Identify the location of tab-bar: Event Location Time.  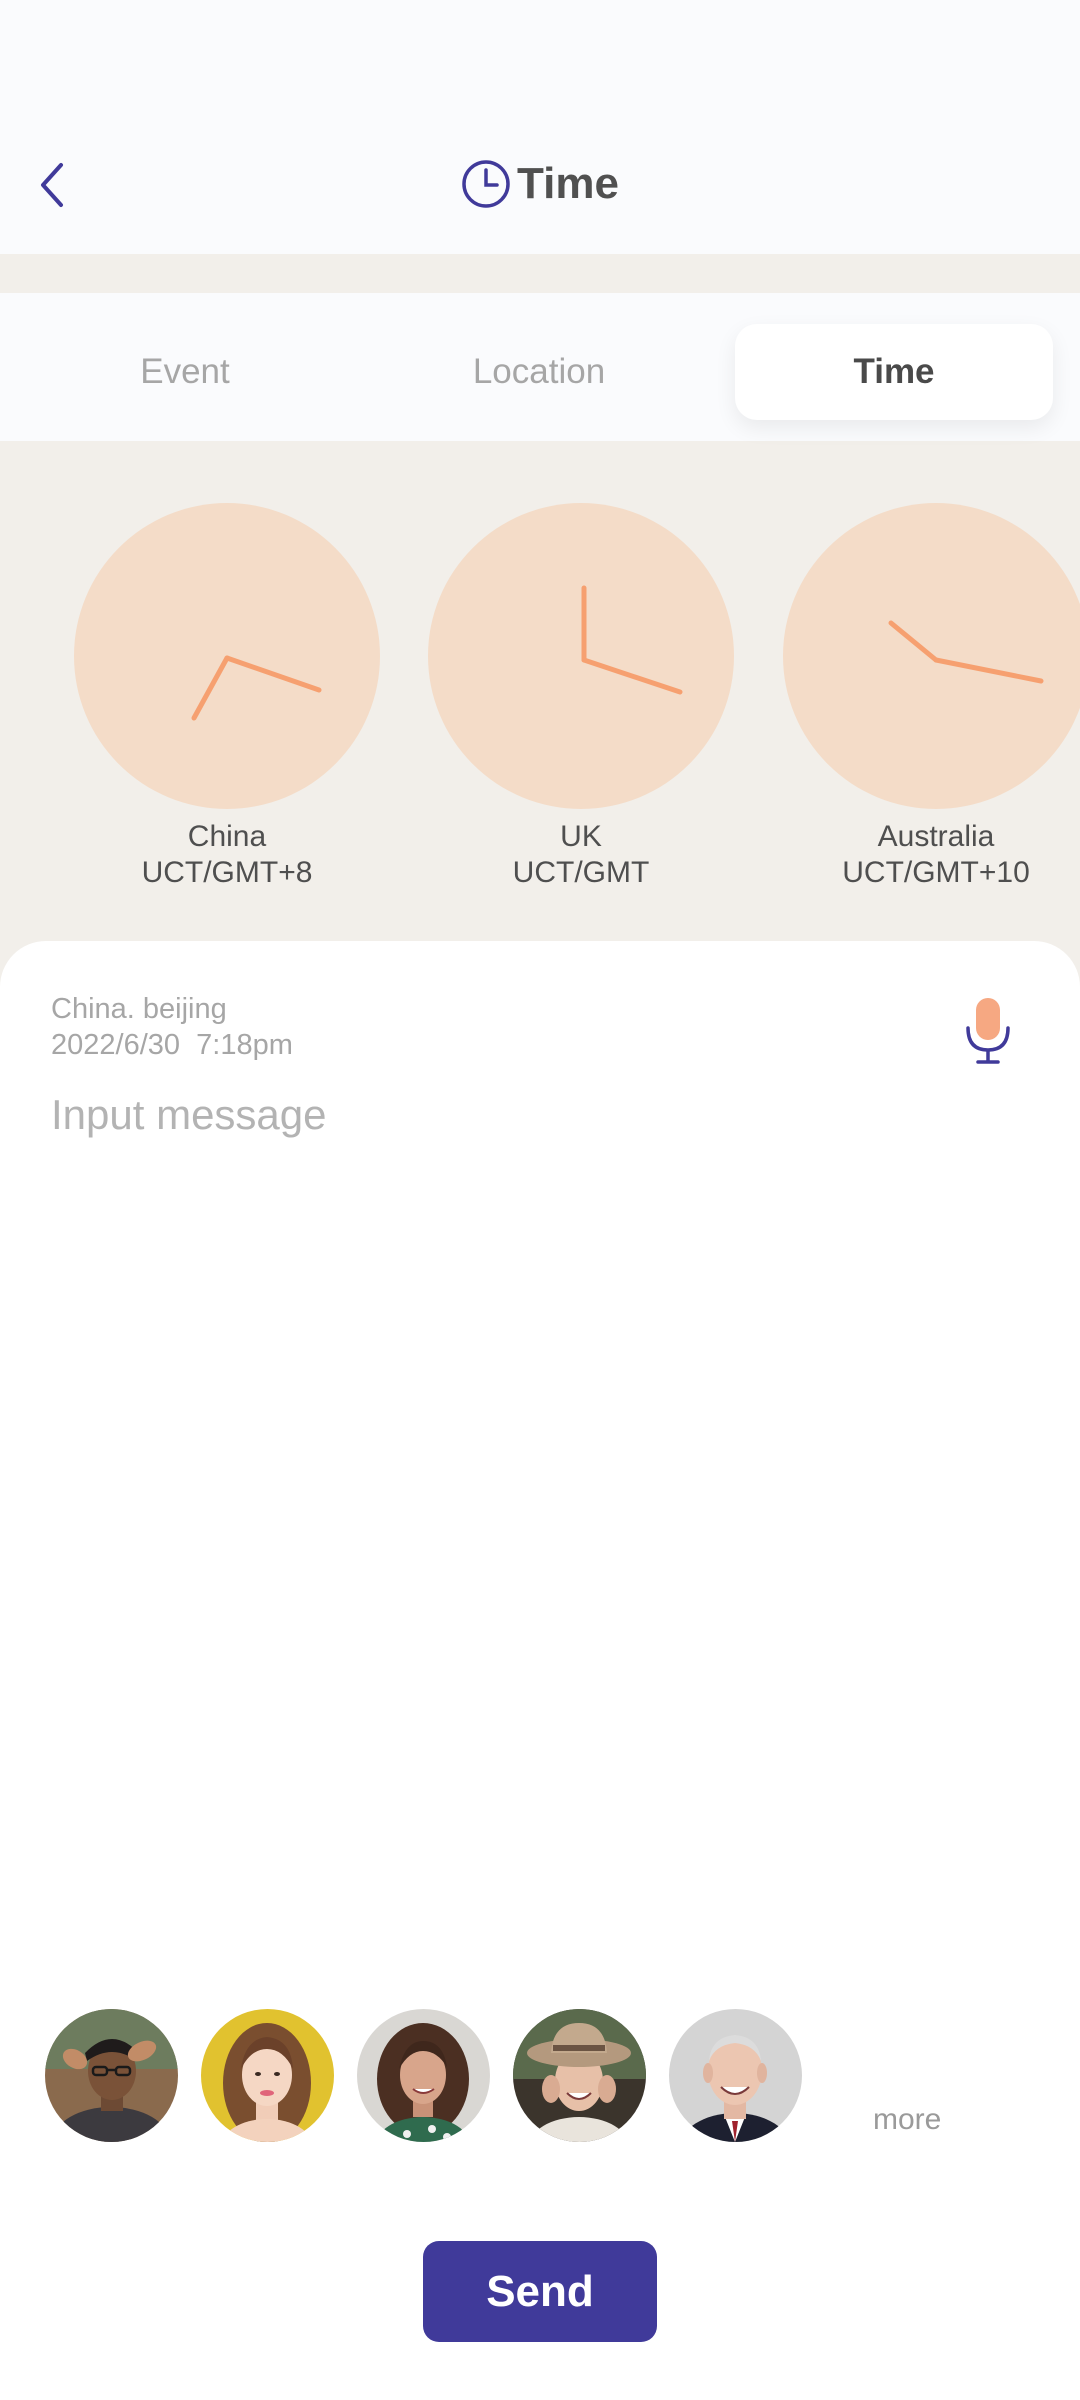
(540, 367).